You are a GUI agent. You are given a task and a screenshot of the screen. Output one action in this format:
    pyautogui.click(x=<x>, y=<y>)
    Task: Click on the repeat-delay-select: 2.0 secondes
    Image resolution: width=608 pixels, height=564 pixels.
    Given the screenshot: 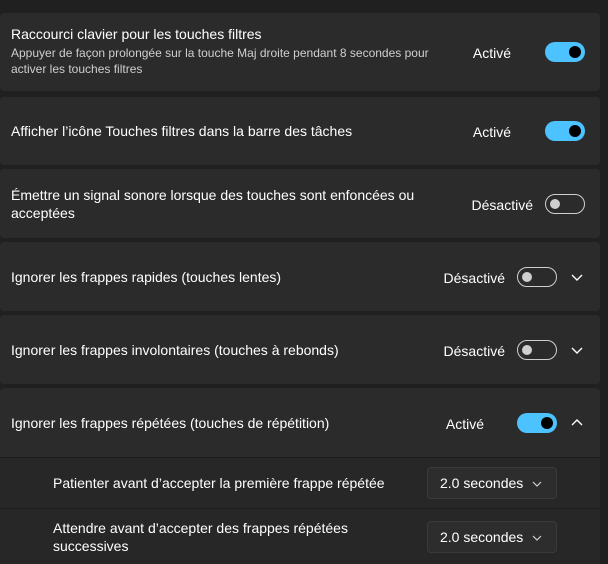 What is the action you would take?
    pyautogui.click(x=492, y=483)
    